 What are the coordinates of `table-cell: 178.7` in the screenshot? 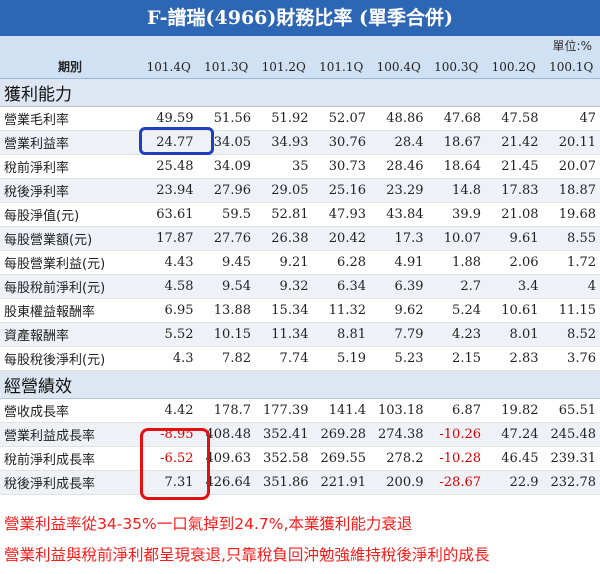 It's located at (226, 410).